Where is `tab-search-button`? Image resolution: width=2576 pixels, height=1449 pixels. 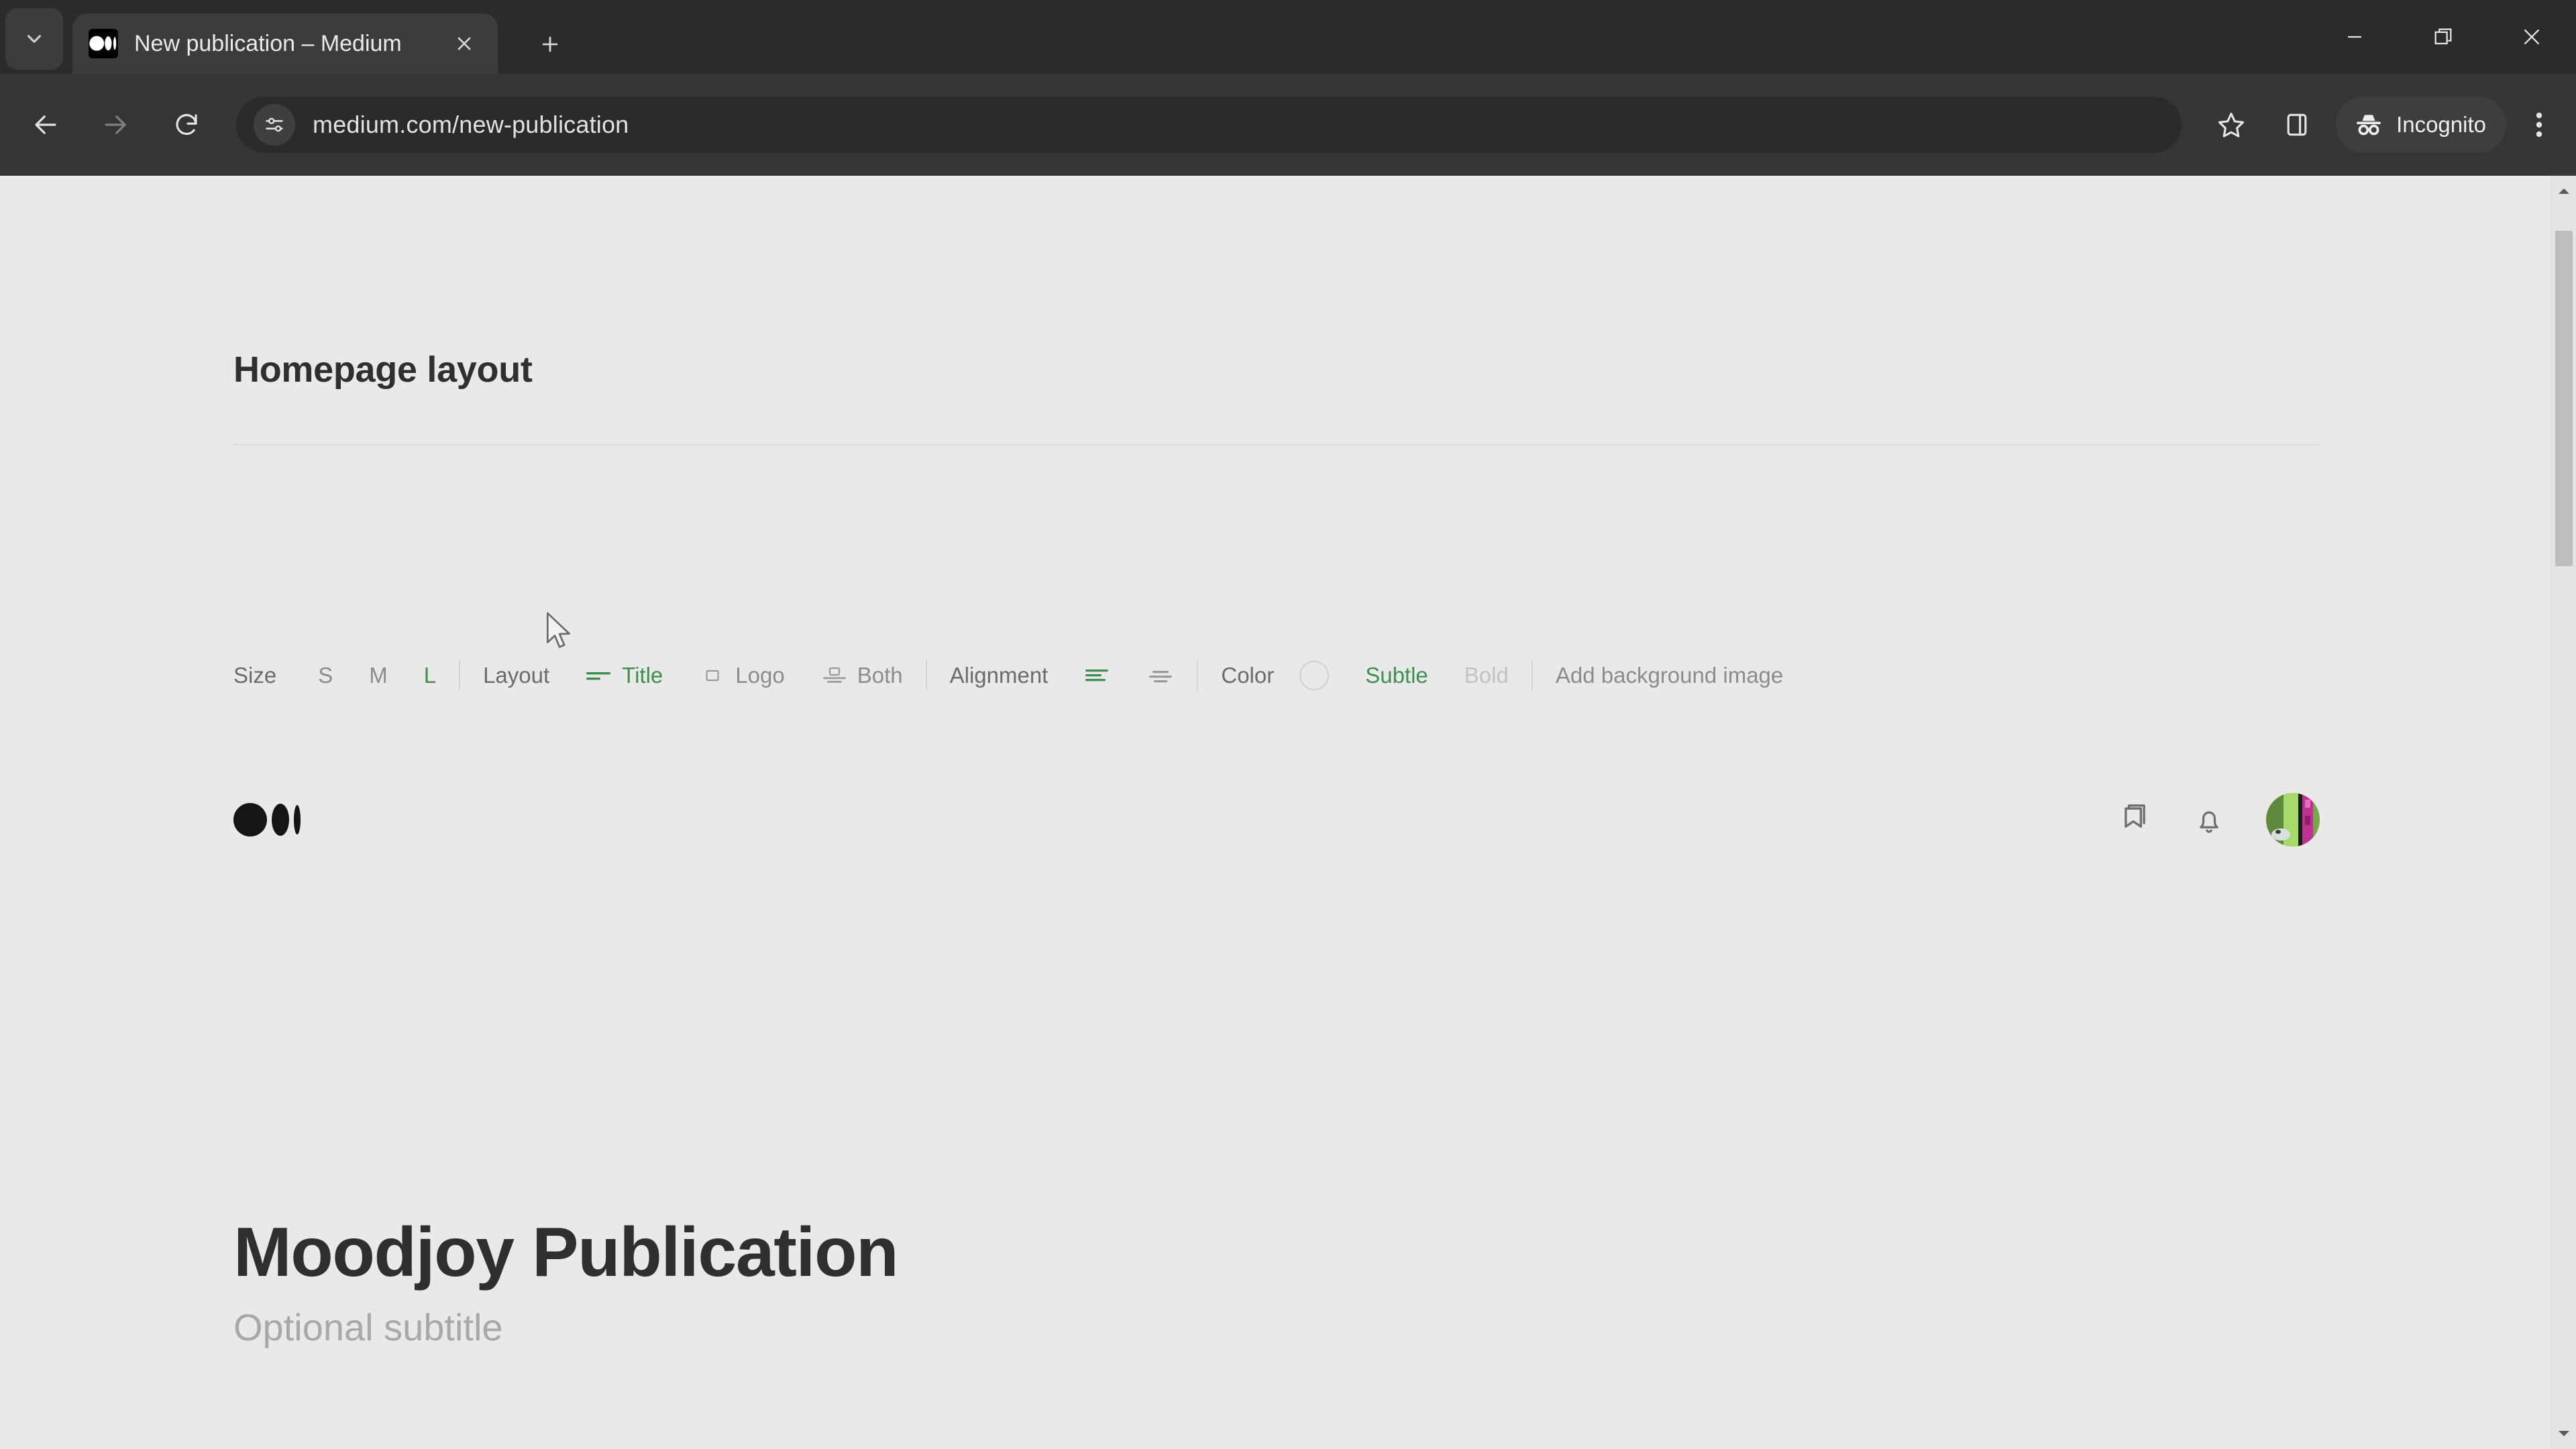
tab-search-button is located at coordinates (34, 39).